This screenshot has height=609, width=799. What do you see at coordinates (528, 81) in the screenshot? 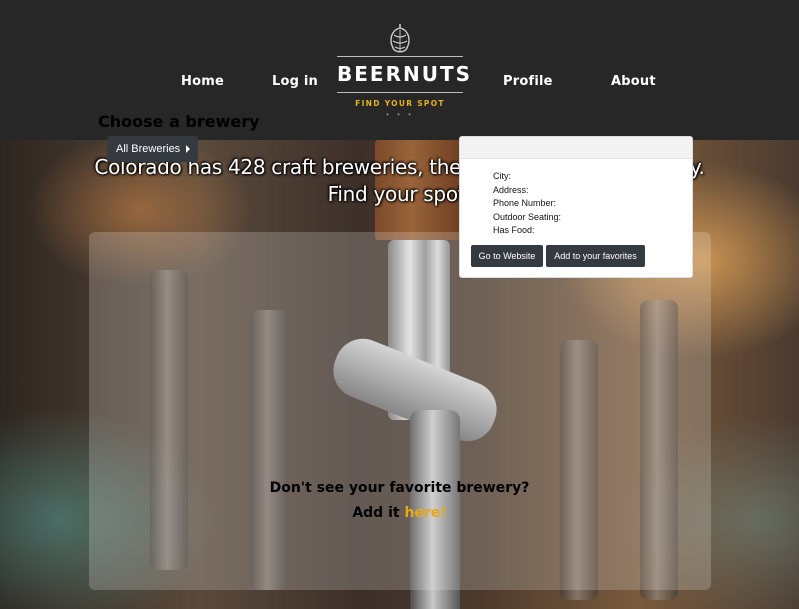
I see `nav-profile-link: Profile` at bounding box center [528, 81].